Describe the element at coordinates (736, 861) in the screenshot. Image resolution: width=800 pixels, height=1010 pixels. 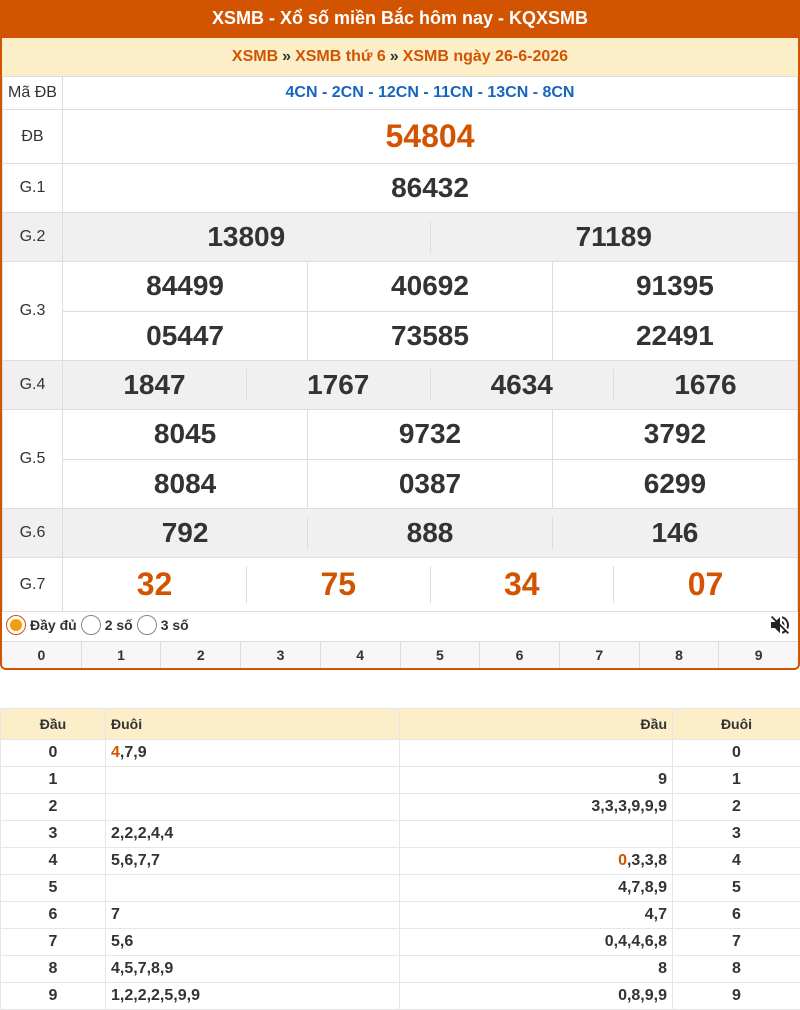
I see `loto-duoi2: 4` at that location.